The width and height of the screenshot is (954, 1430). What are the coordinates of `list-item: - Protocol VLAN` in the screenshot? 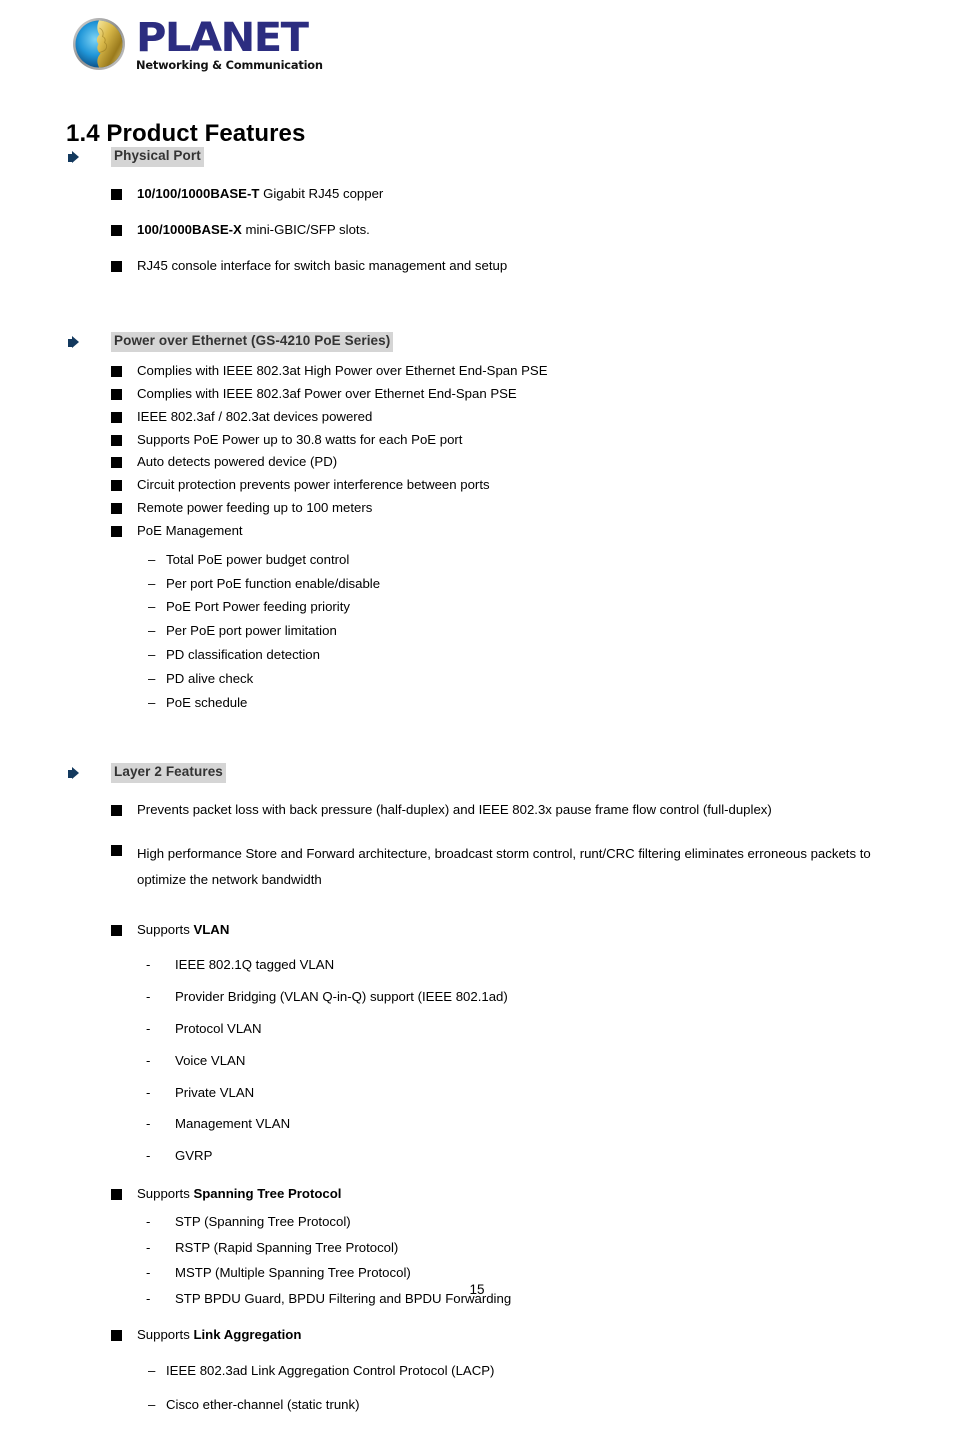 It's located at (477, 1029).